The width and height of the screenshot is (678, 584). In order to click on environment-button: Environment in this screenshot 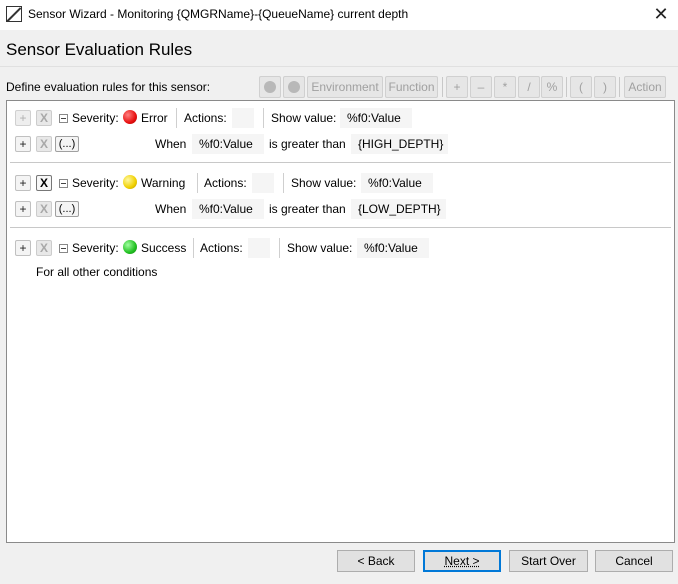, I will do `click(345, 87)`.